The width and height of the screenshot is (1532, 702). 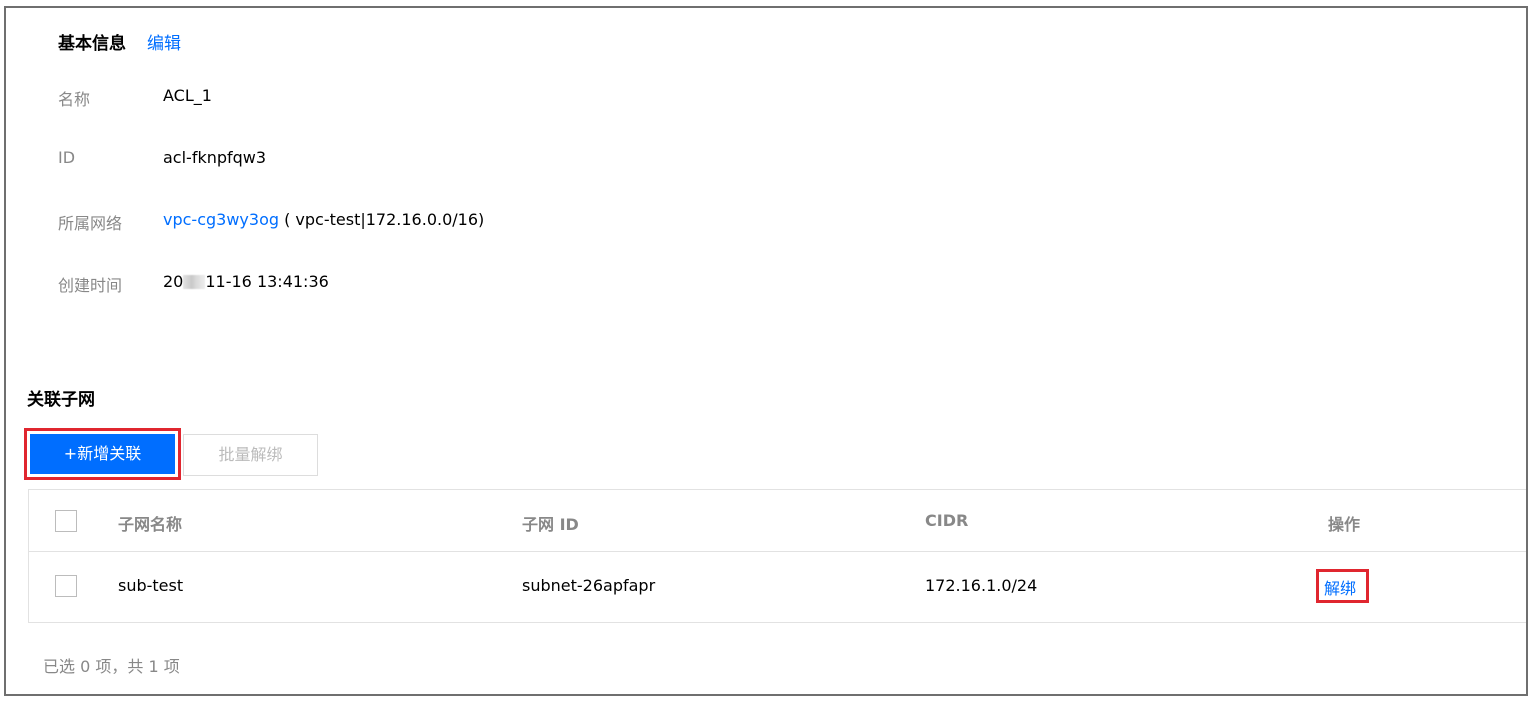 I want to click on created-time-suffix: 11-16 13:41:36, so click(x=267, y=281).